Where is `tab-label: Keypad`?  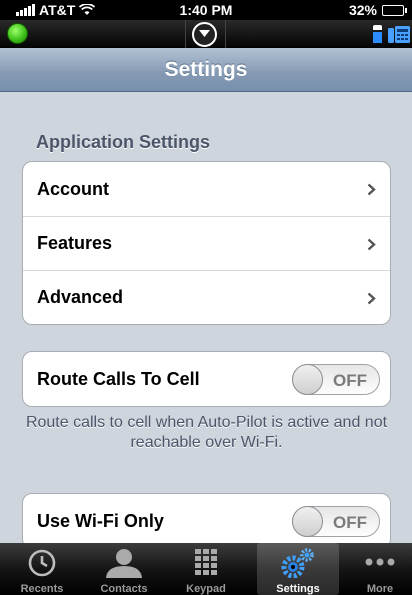
tab-label: Keypad is located at coordinates (206, 589).